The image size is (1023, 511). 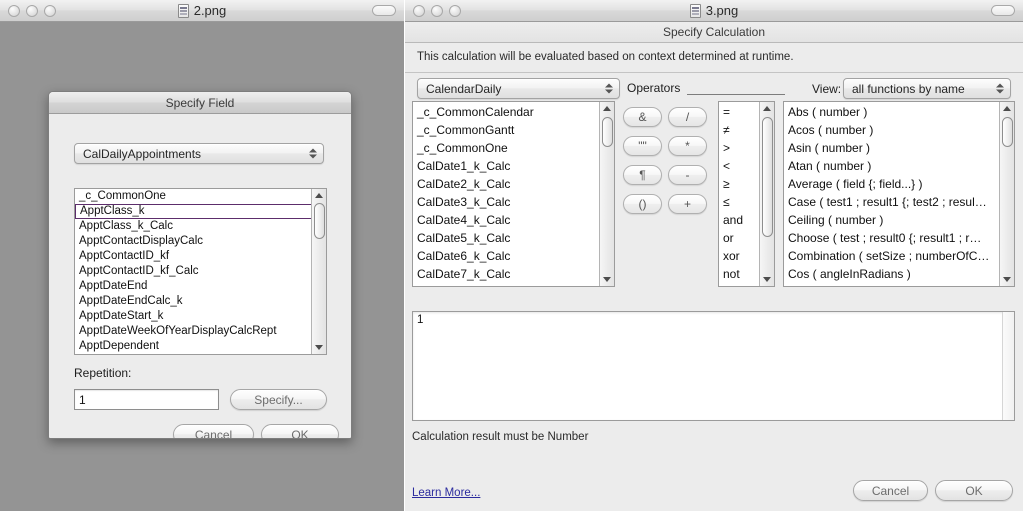 What do you see at coordinates (899, 166) in the screenshot?
I see `list-item: Atan ( number )` at bounding box center [899, 166].